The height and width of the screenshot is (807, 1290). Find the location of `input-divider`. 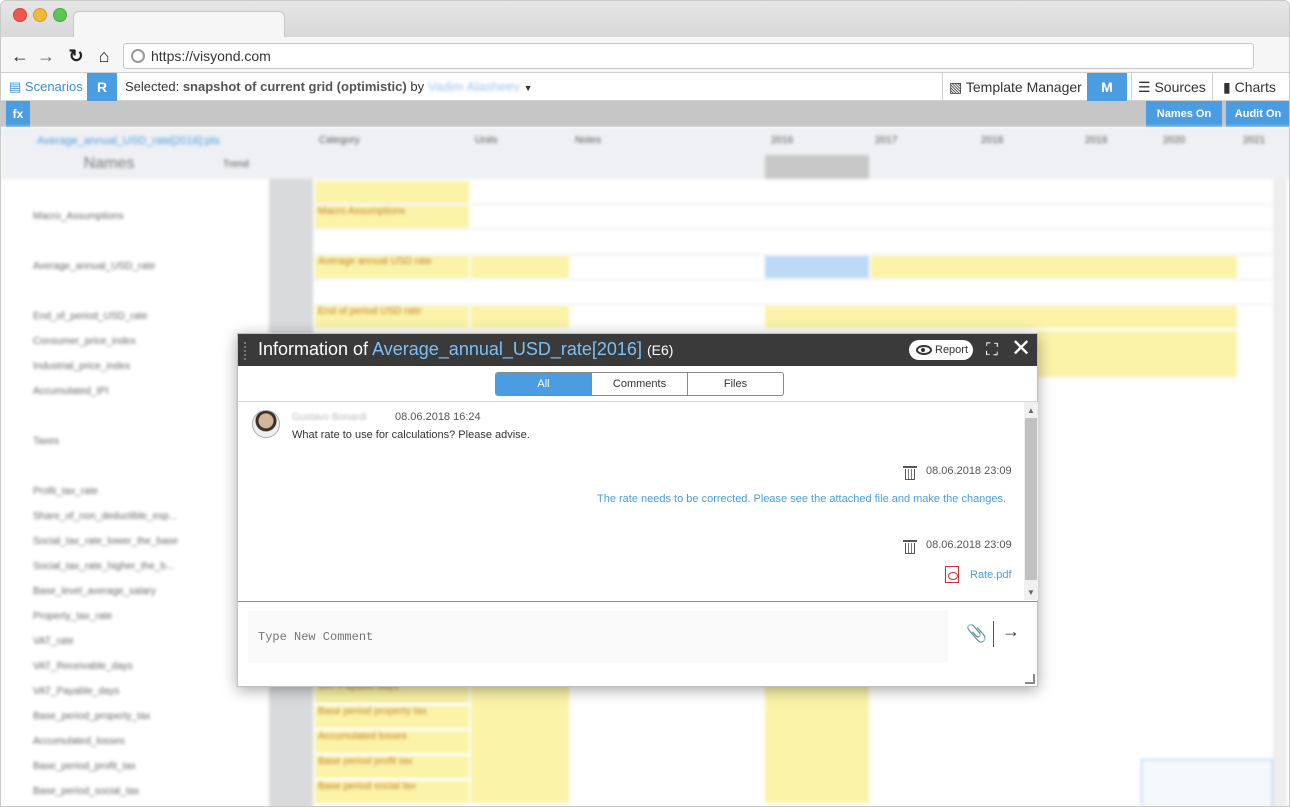

input-divider is located at coordinates (637, 601).